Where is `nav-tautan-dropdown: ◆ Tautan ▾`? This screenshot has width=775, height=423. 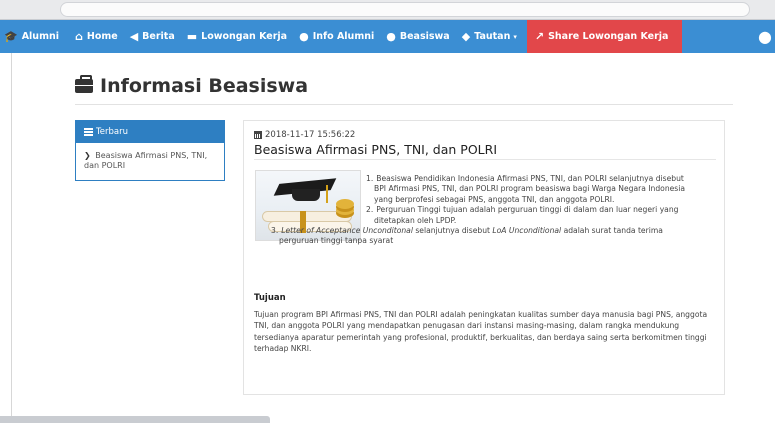
nav-tautan-dropdown: ◆ Tautan ▾ is located at coordinates (489, 36).